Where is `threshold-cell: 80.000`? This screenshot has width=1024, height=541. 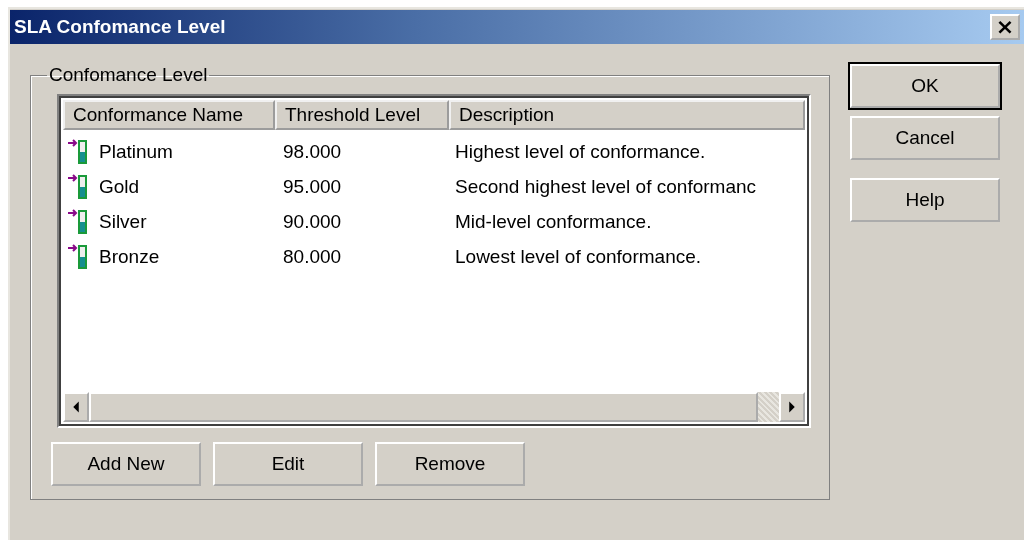
threshold-cell: 80.000 is located at coordinates (312, 256).